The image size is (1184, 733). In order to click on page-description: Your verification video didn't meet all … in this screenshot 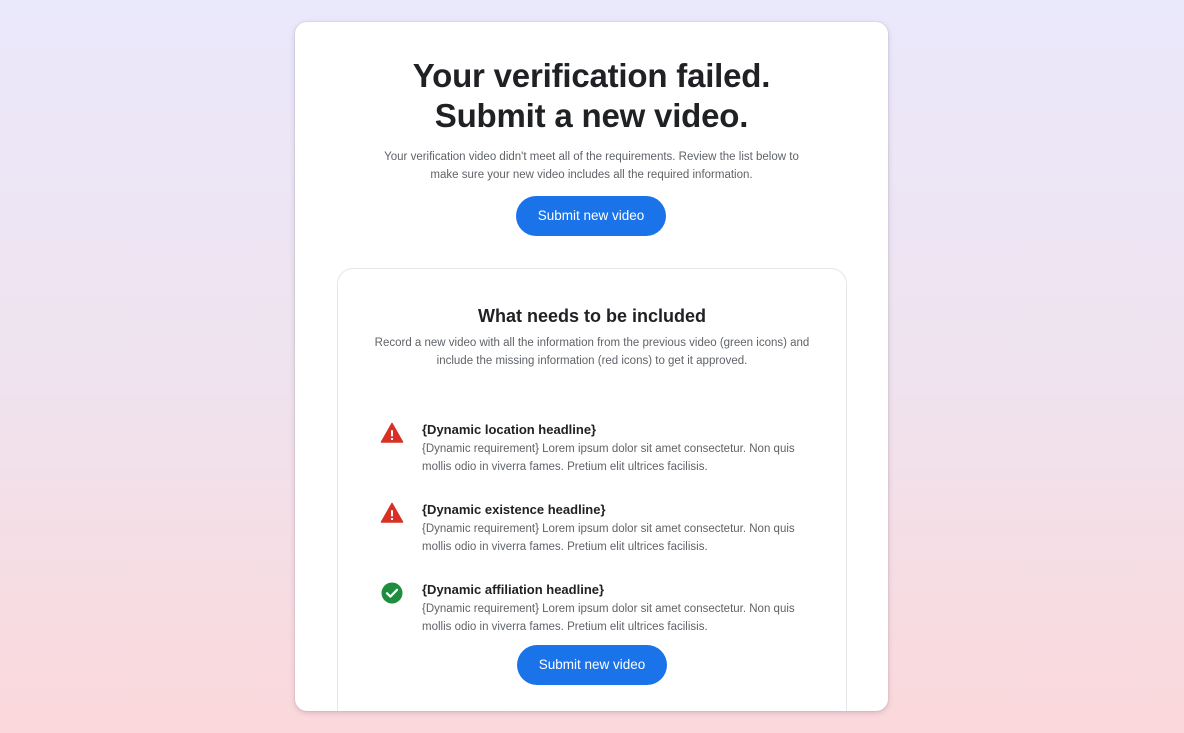, I will do `click(591, 166)`.